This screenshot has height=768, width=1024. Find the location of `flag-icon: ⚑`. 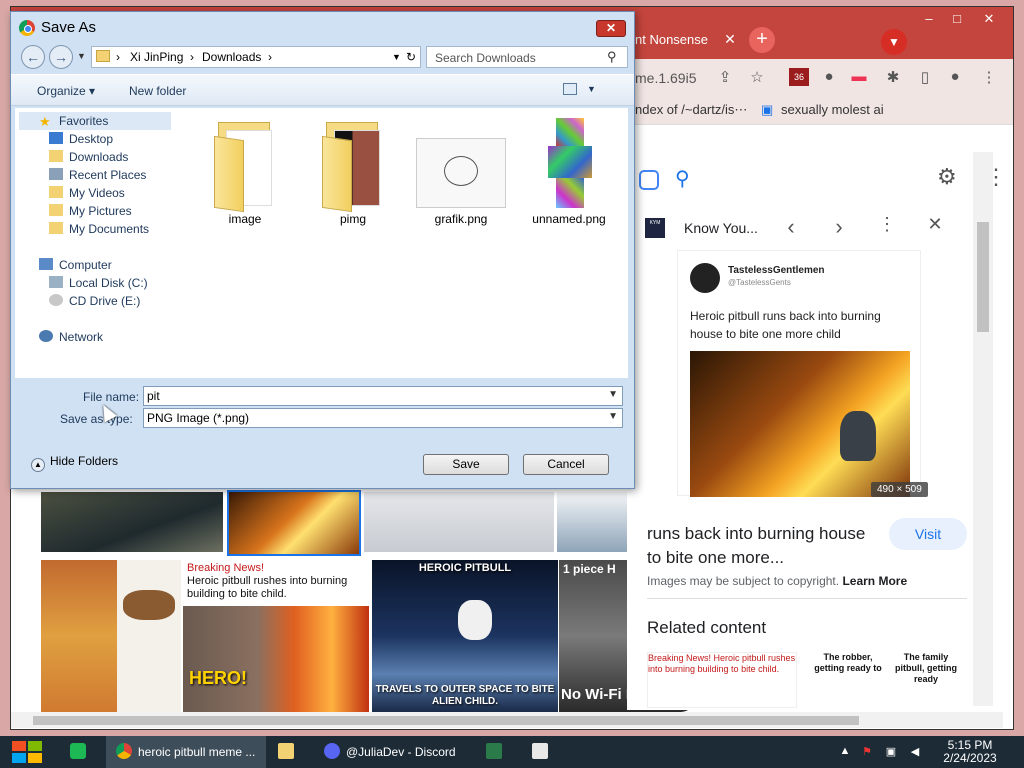

flag-icon: ⚑ is located at coordinates (867, 752).